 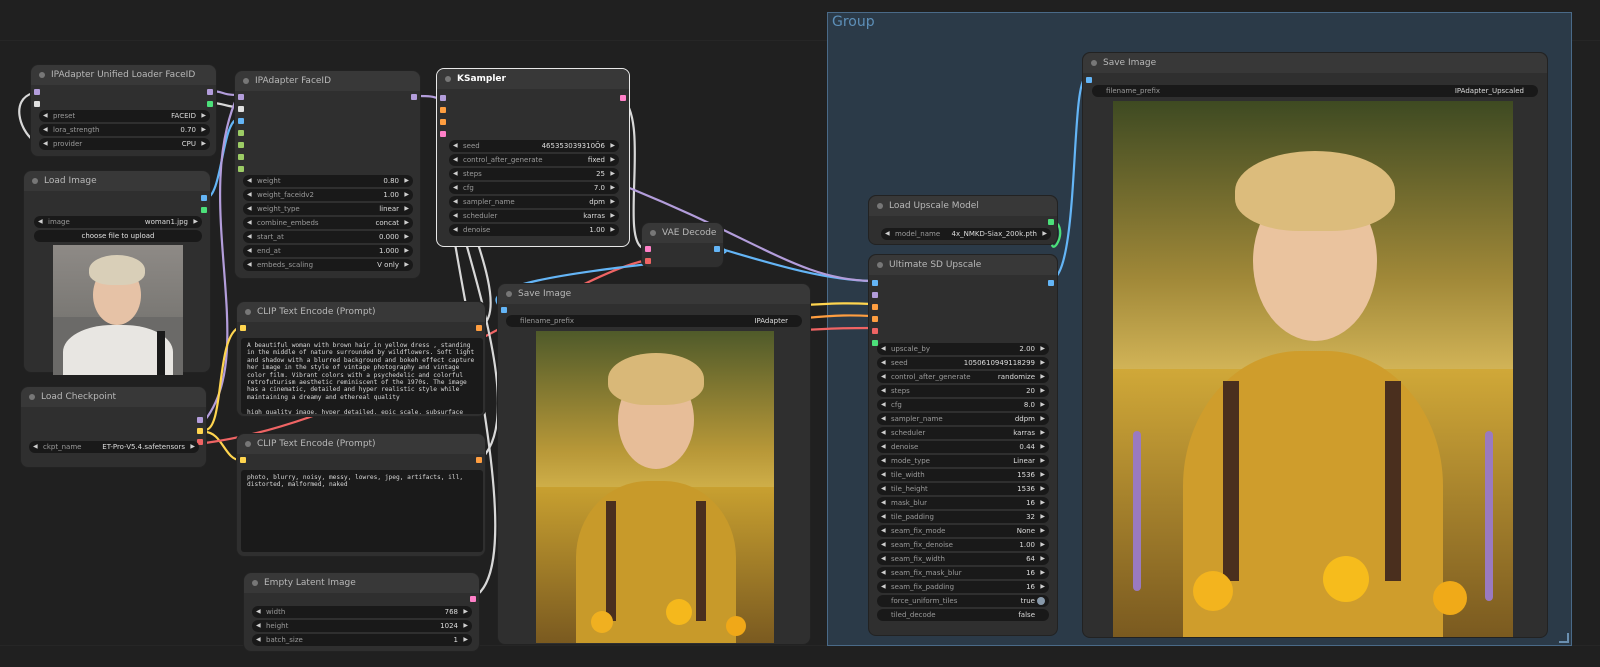 I want to click on port-positive-in, so click(x=875, y=307).